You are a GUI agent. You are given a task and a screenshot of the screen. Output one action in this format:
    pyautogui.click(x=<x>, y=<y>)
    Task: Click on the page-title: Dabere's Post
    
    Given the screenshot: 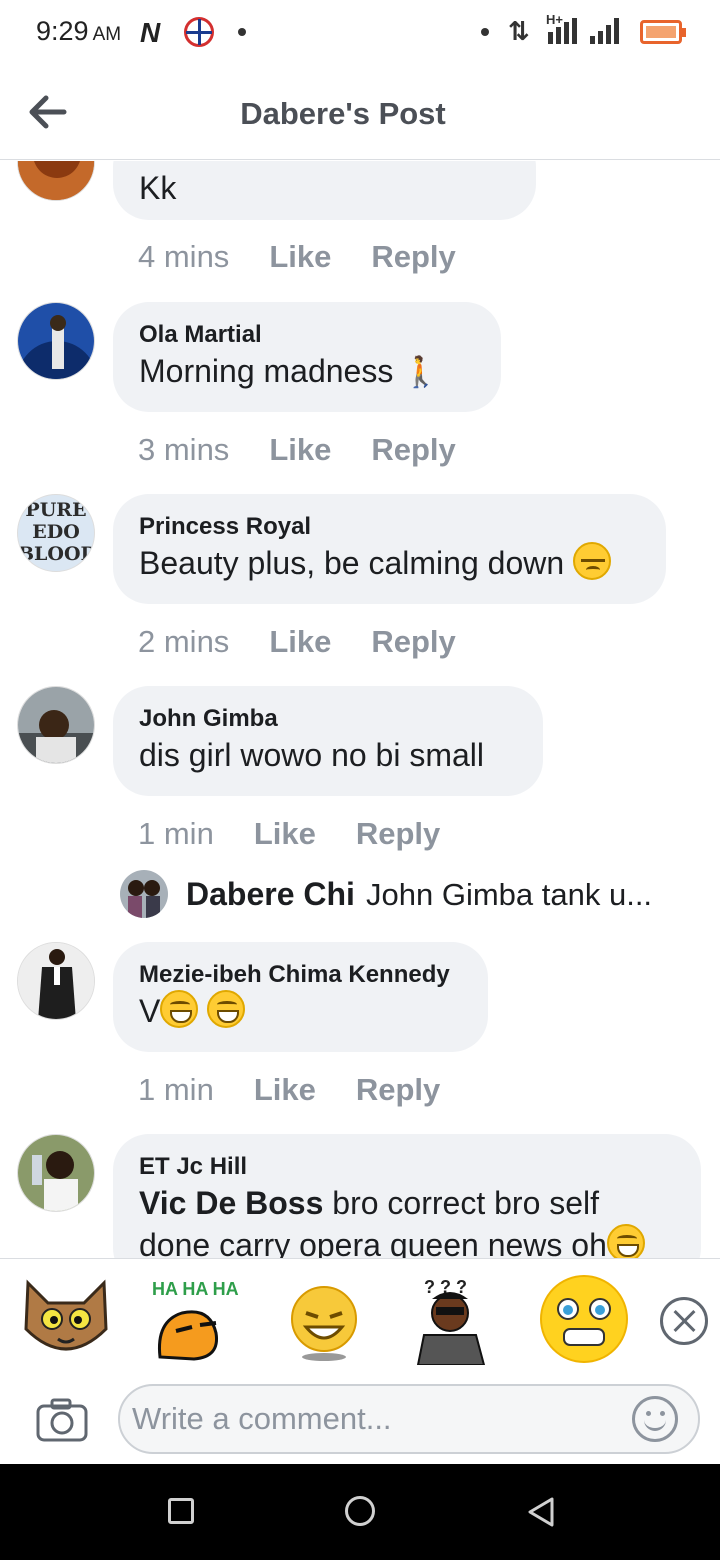 What is the action you would take?
    pyautogui.click(x=343, y=113)
    